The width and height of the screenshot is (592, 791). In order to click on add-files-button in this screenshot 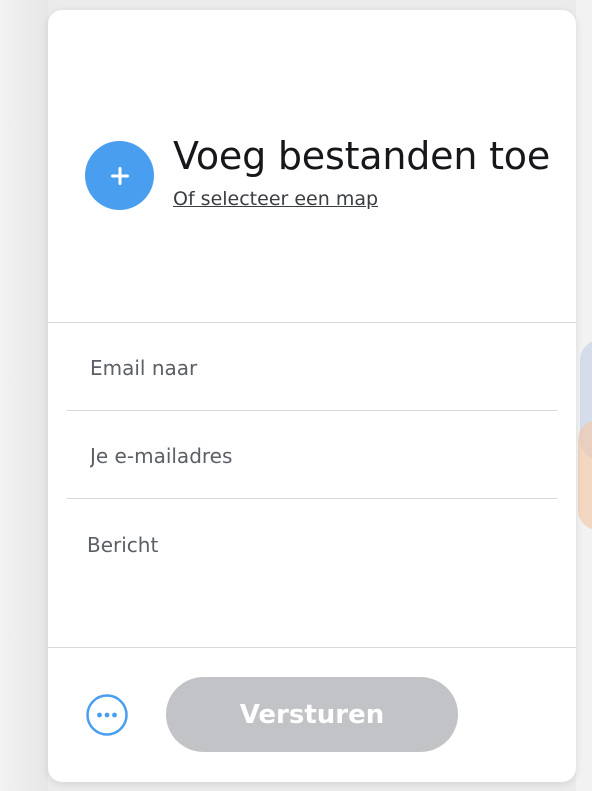, I will do `click(119, 175)`.